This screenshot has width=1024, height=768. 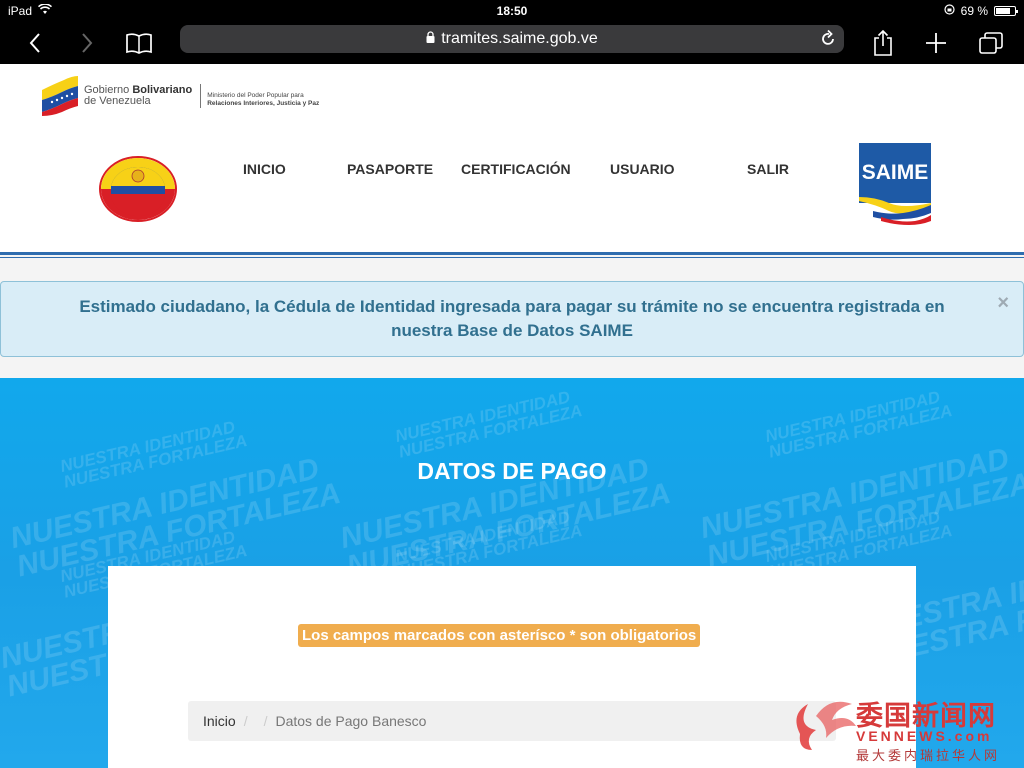 I want to click on share-icon, so click(x=883, y=43).